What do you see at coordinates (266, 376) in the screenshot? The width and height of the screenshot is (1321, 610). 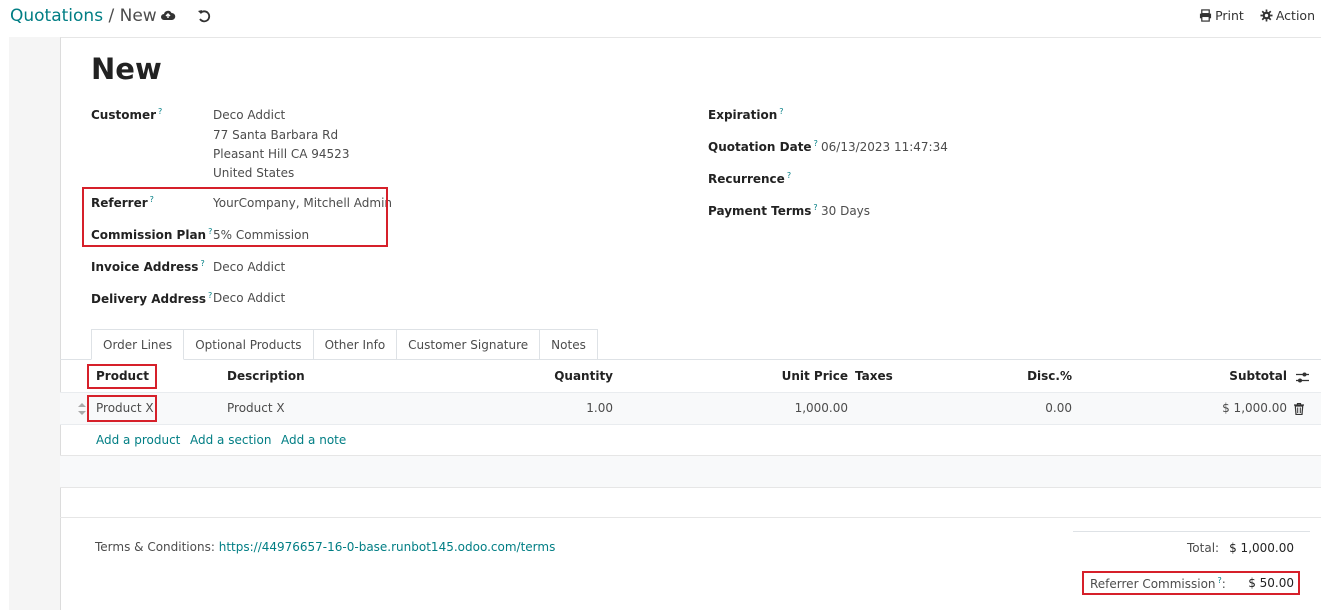 I see `column-header-description: Description` at bounding box center [266, 376].